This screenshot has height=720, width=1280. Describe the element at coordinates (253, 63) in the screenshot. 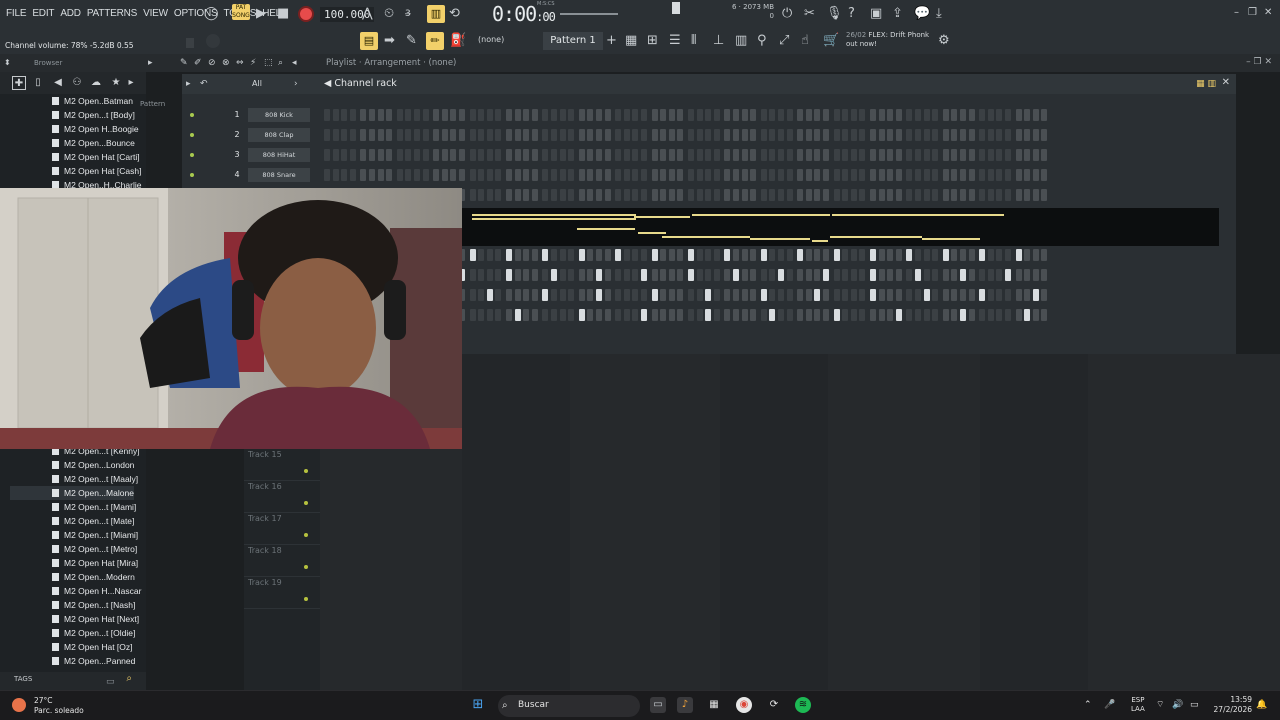

I see `slice-tool-icon: ⚡` at that location.